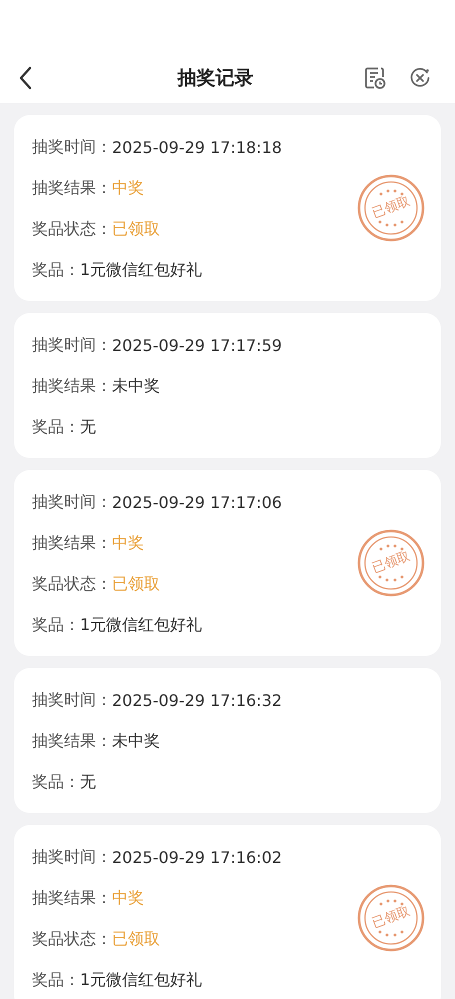  I want to click on field-value: 2025-09-29 17:16:32, so click(197, 700).